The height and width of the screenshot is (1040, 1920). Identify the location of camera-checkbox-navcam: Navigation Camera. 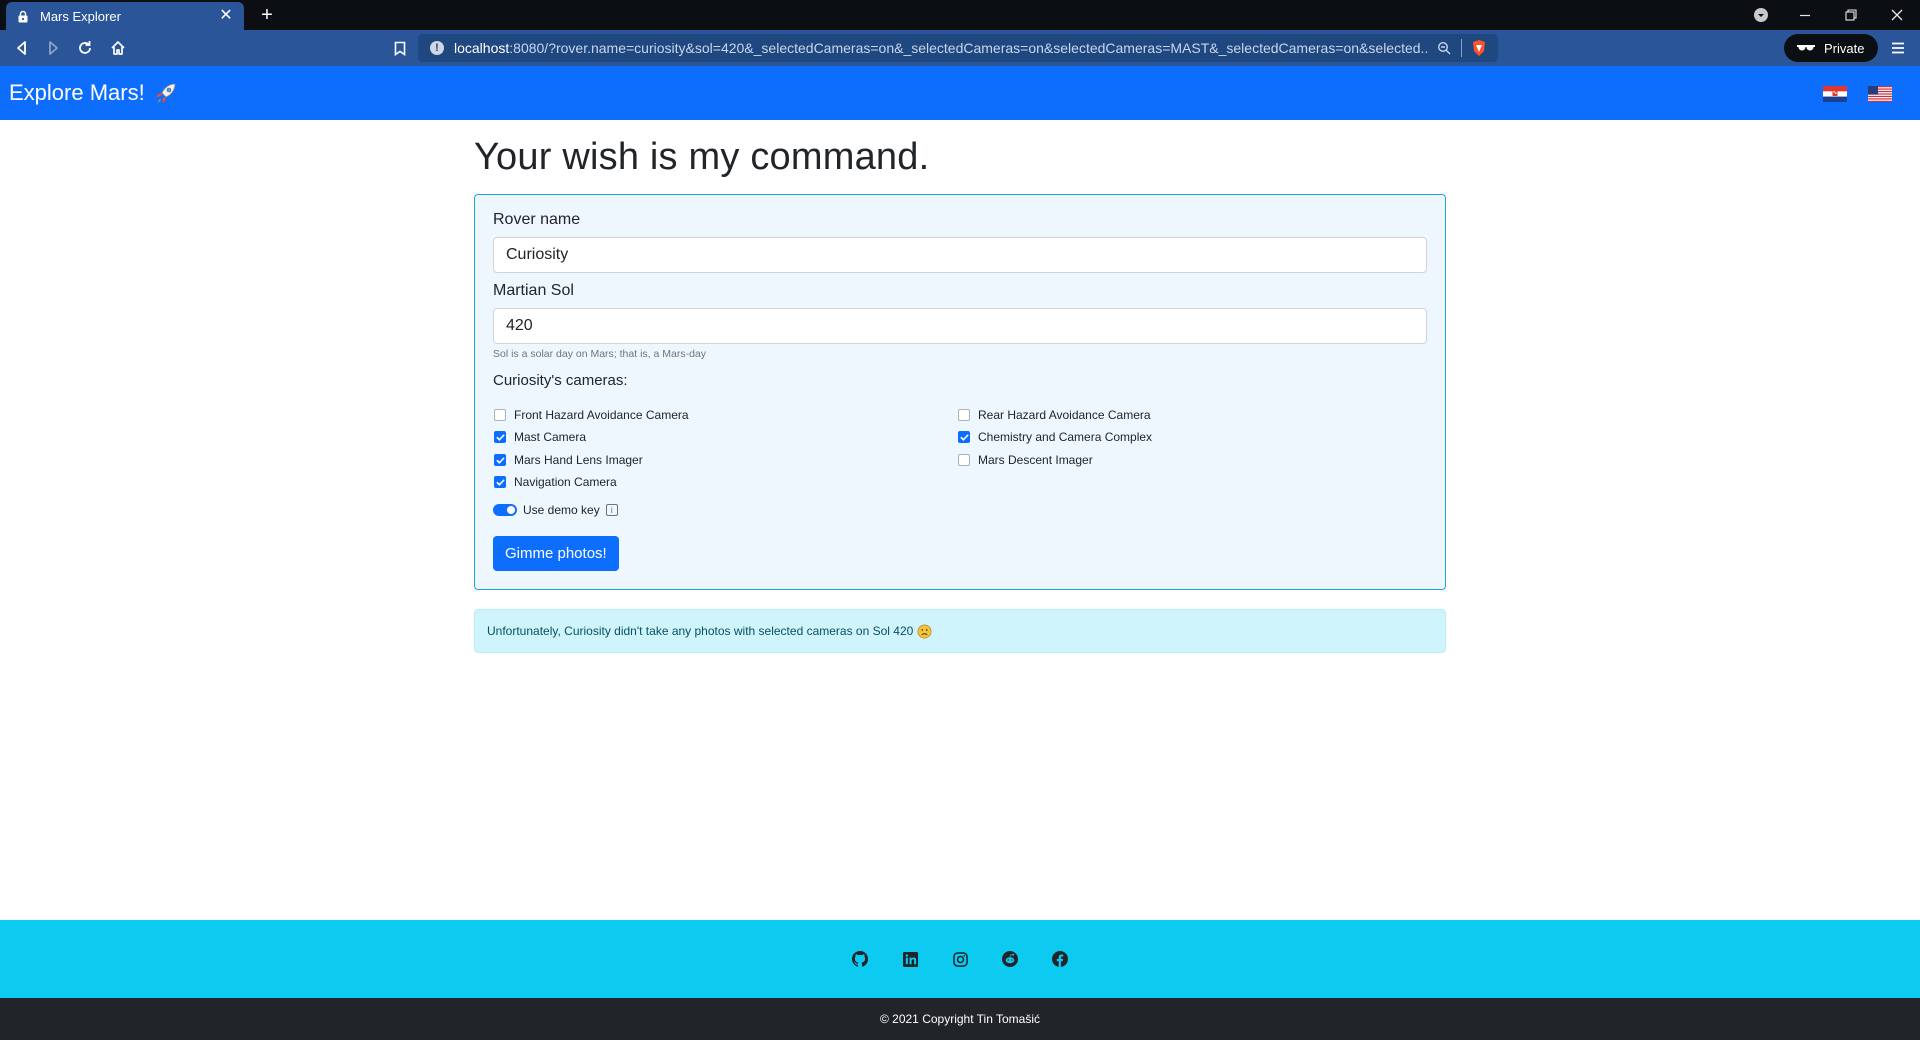
(555, 482).